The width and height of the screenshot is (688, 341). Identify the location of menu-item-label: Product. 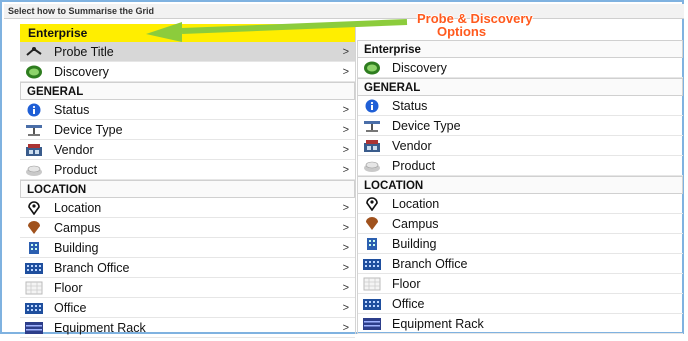
(76, 170).